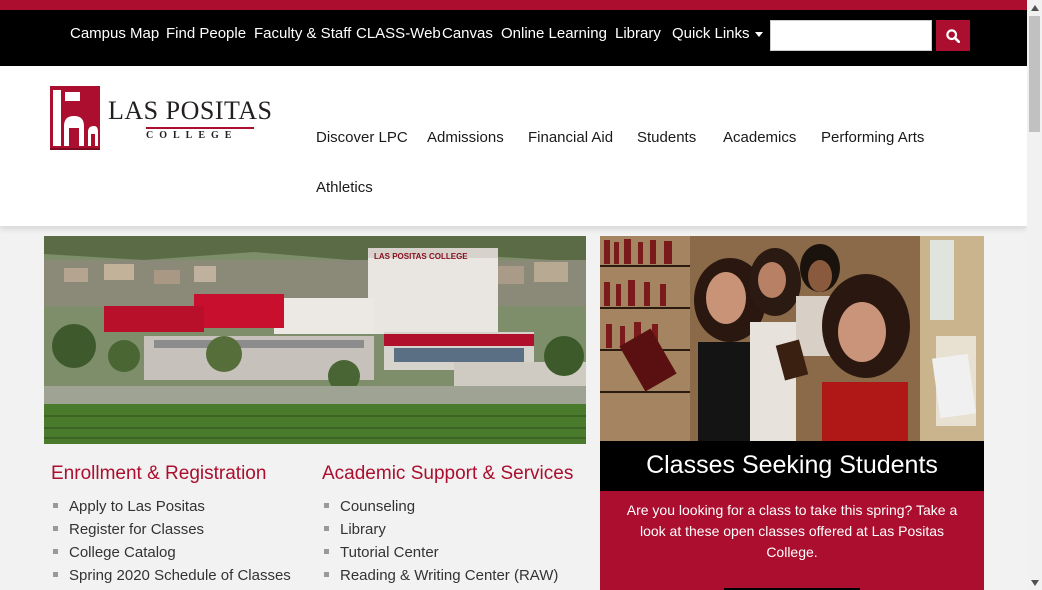 Image resolution: width=1042 pixels, height=590 pixels. I want to click on promo-title: Classes Seeking Students, so click(792, 465).